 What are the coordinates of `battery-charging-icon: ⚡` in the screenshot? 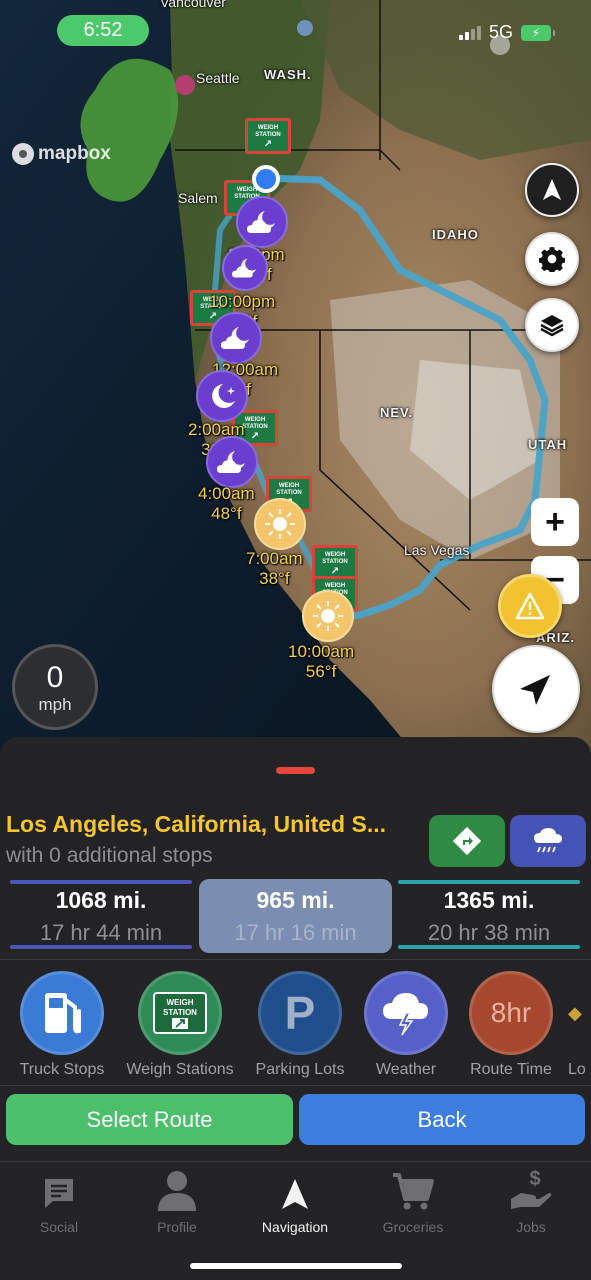 It's located at (538, 32).